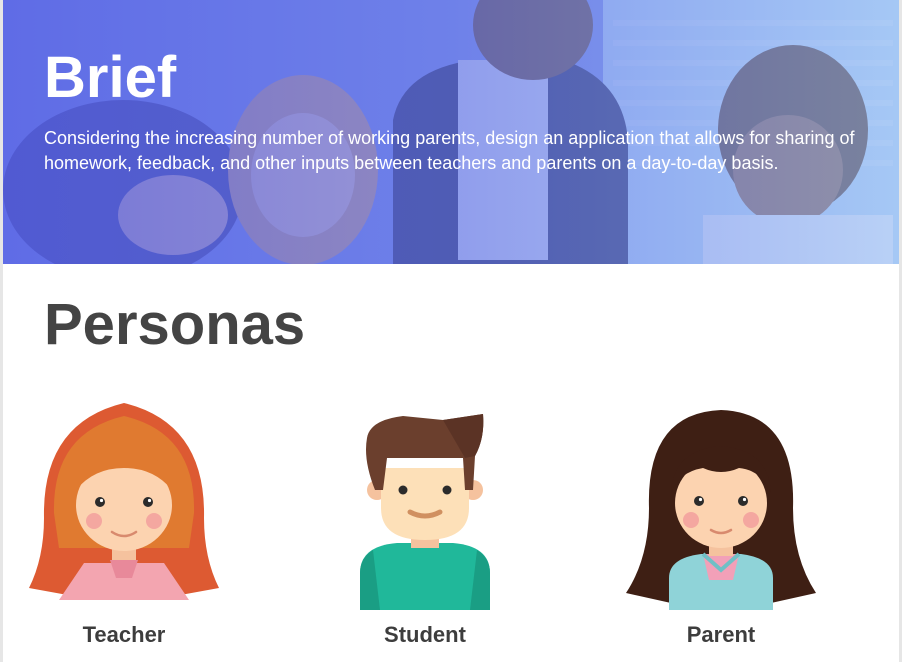 This screenshot has width=902, height=662. Describe the element at coordinates (124, 501) in the screenshot. I see `teacher-avatar-icon` at that location.